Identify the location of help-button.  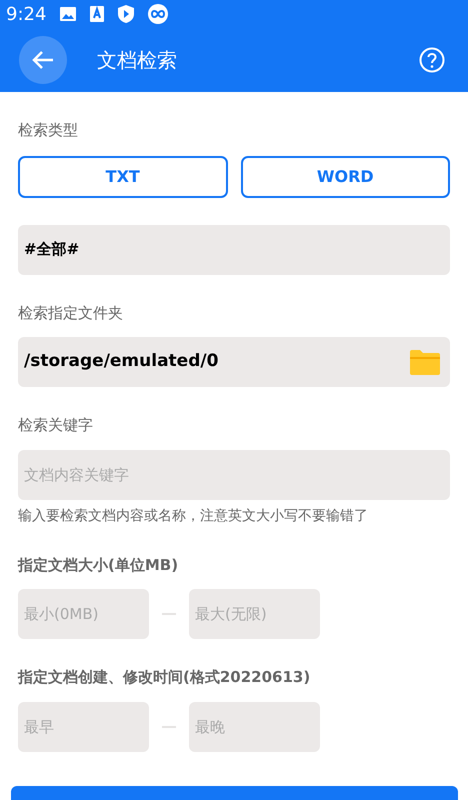
(433, 60).